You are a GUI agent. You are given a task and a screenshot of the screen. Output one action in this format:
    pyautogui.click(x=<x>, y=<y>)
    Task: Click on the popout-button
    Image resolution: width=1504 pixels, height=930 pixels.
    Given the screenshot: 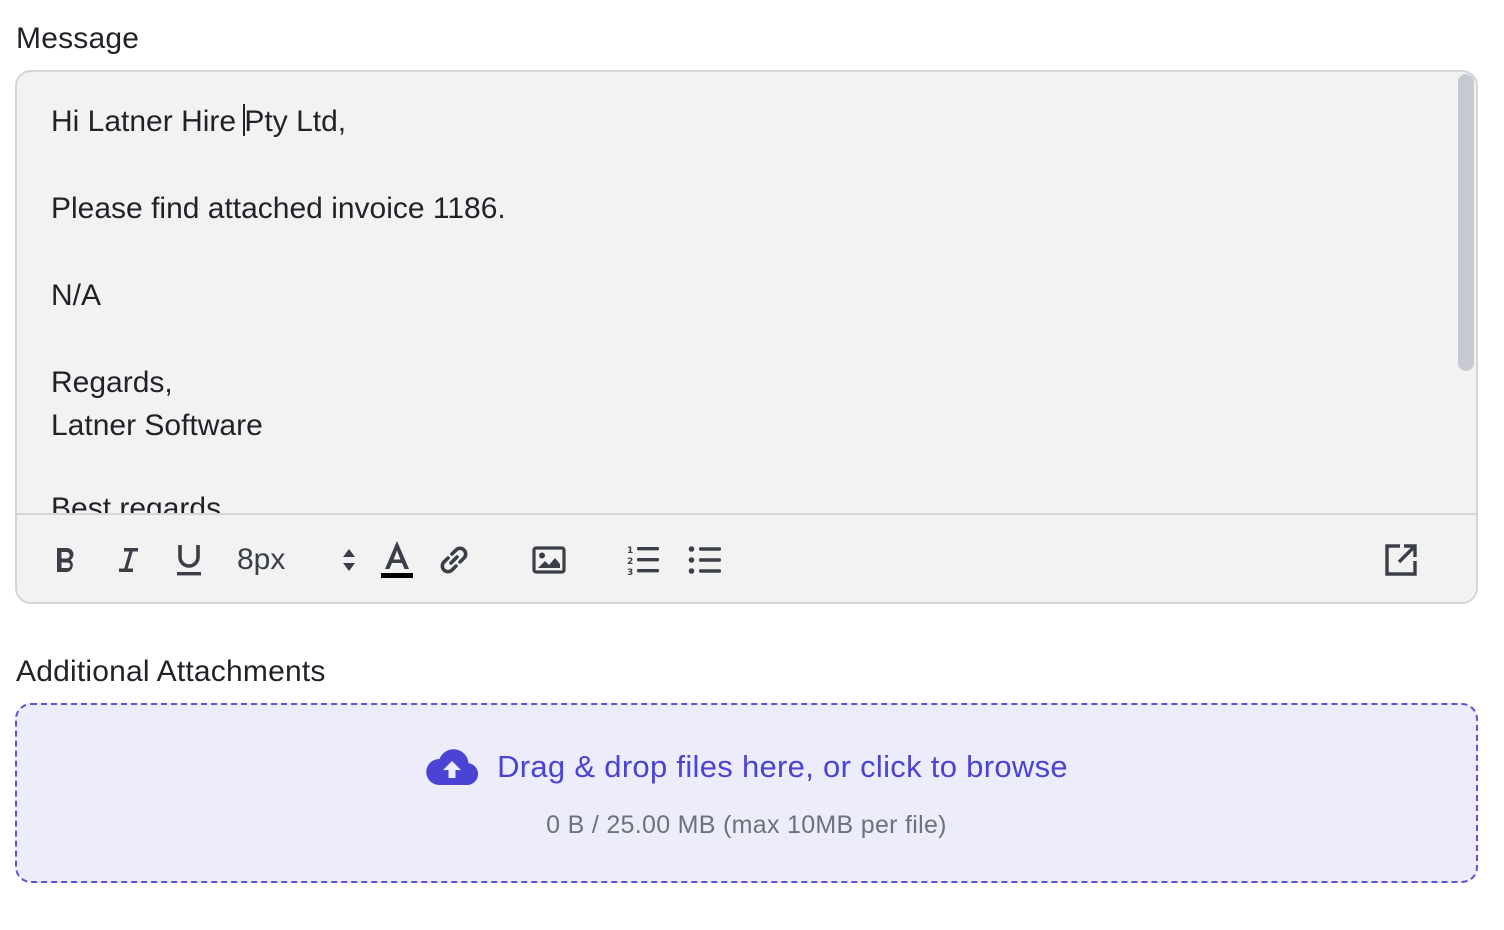 What is the action you would take?
    pyautogui.click(x=1401, y=560)
    